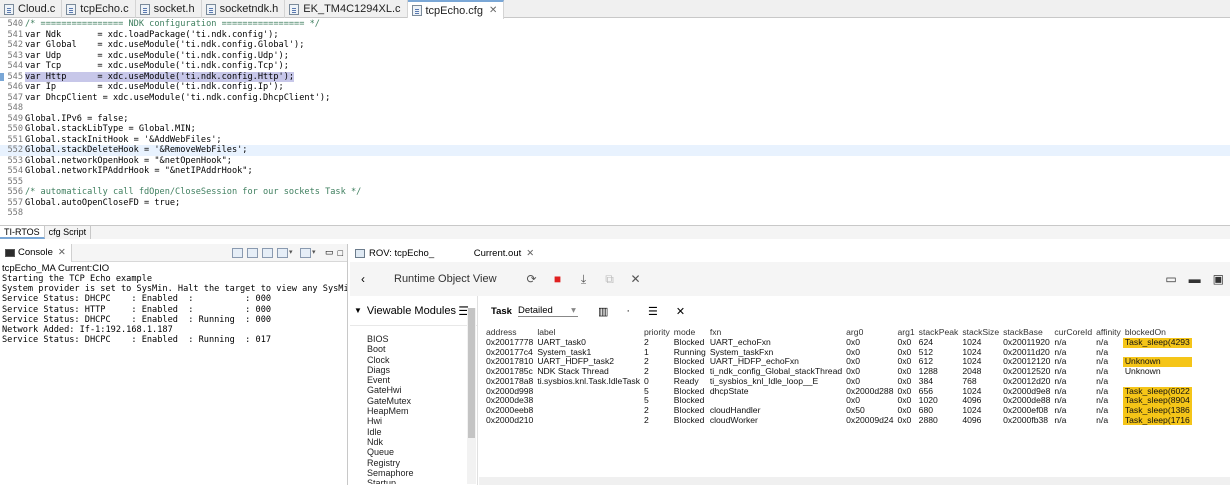  I want to click on stop-icon: ■, so click(558, 279).